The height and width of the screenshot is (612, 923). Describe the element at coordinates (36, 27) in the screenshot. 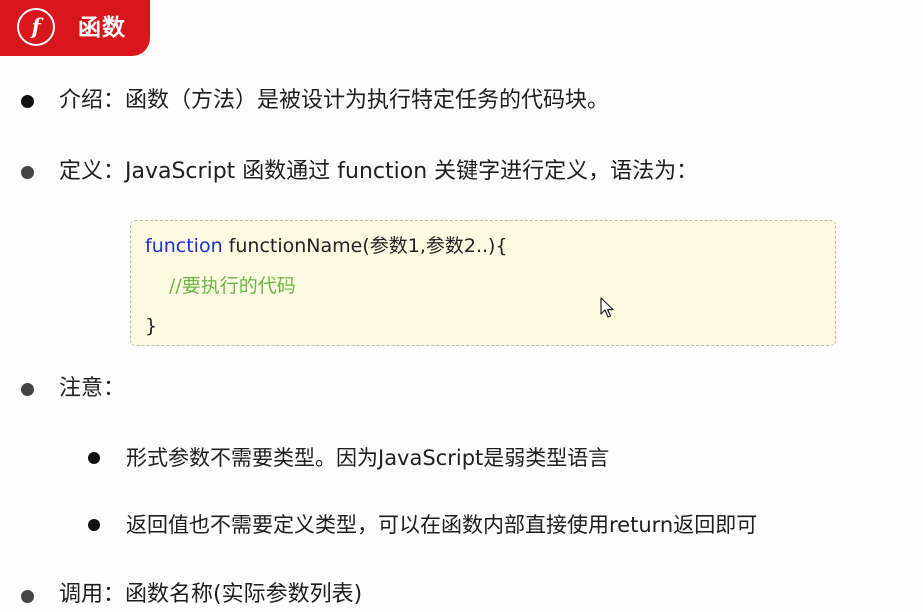

I see `function-icon: f` at that location.